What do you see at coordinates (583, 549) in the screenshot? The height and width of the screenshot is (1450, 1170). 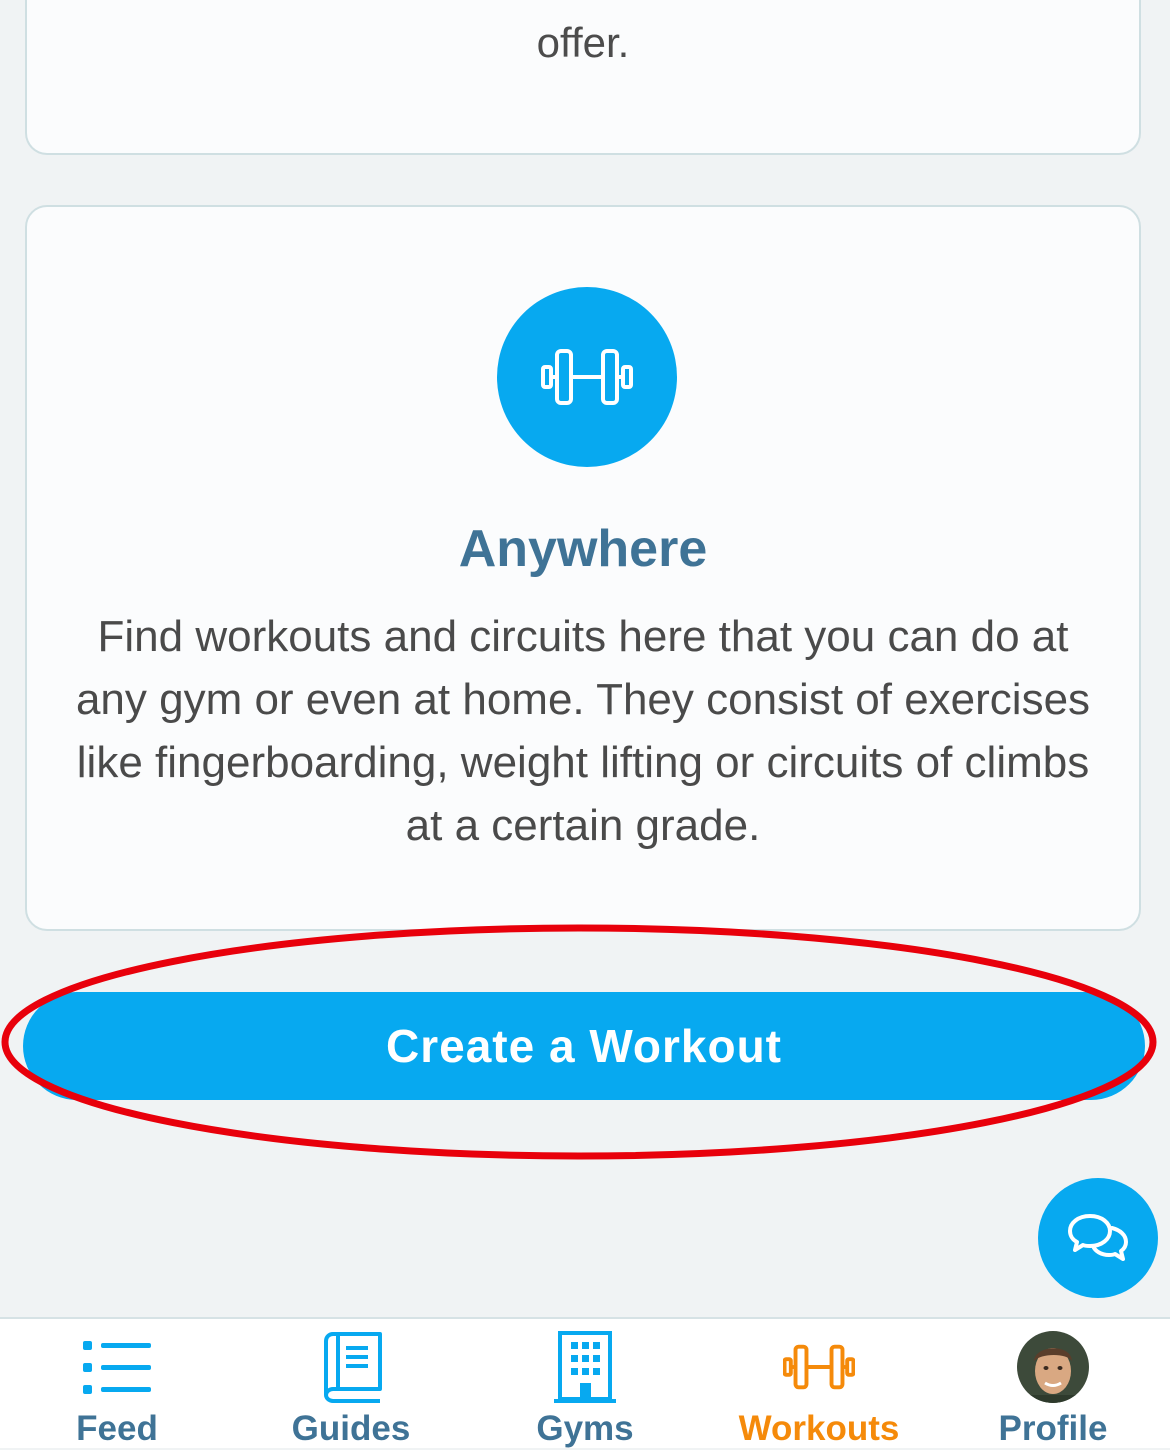 I see `card-title: Anywhere` at bounding box center [583, 549].